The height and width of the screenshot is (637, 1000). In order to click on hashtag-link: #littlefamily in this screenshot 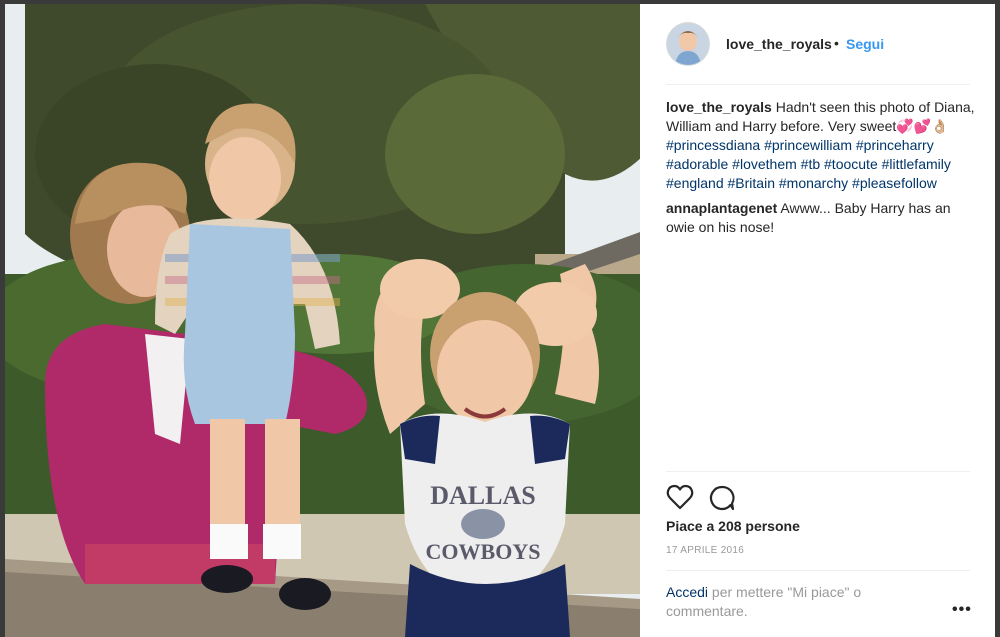, I will do `click(916, 164)`.